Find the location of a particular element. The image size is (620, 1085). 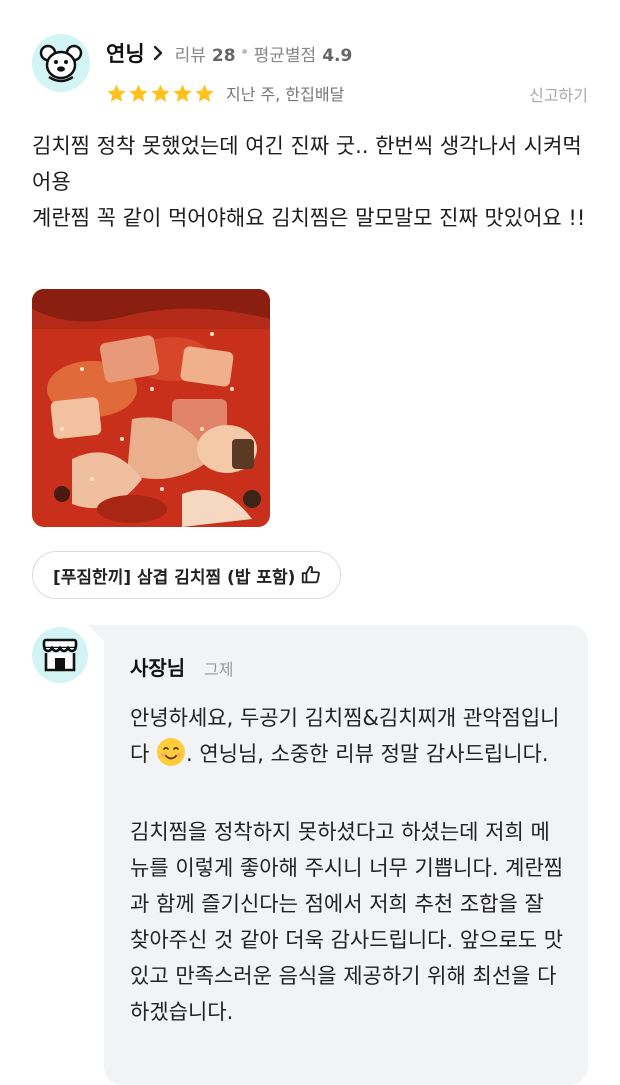

reviewer-avatar is located at coordinates (61, 63).